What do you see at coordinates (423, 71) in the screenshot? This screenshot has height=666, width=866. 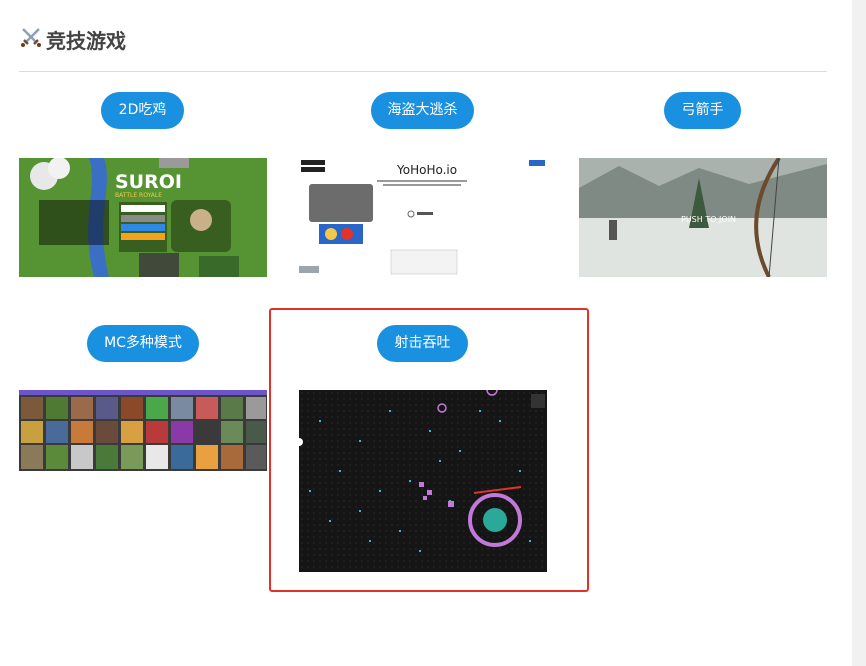 I see `divider` at bounding box center [423, 71].